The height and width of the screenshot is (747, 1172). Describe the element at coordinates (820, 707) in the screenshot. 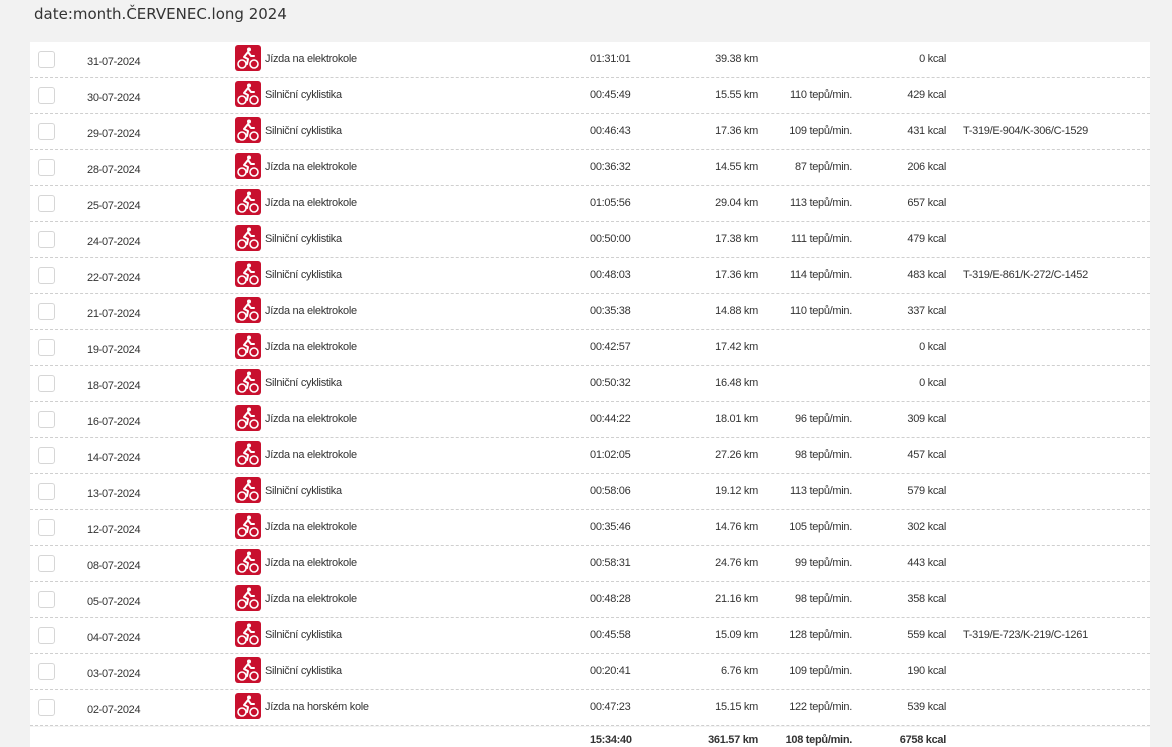

I see `activity-heart-rate: 122 tepů/min.` at that location.